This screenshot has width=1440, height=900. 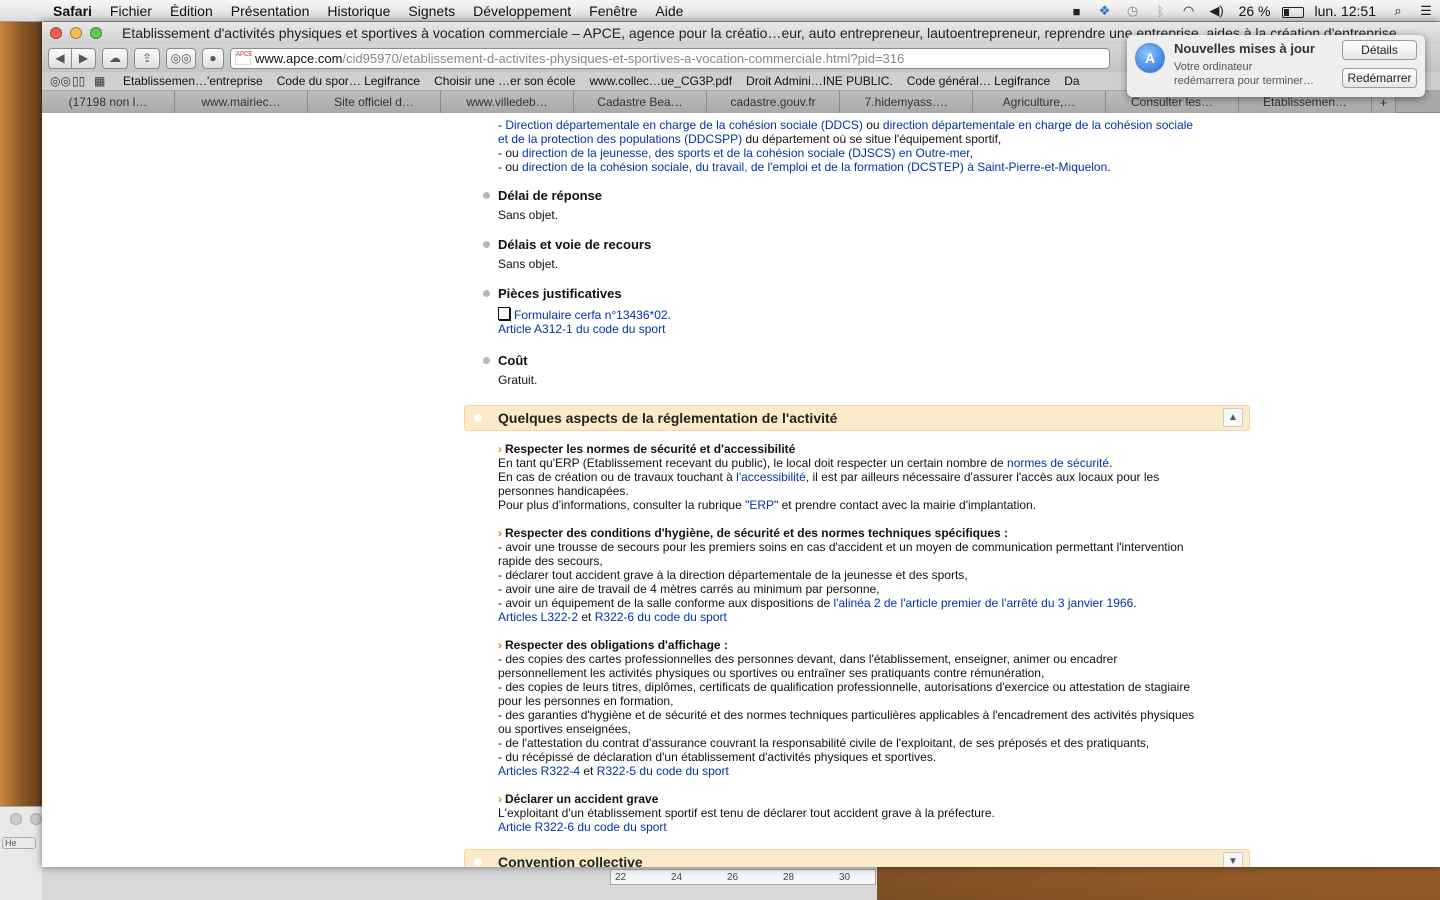 What do you see at coordinates (1105, 11) in the screenshot?
I see `dropbox-icon: ❖` at bounding box center [1105, 11].